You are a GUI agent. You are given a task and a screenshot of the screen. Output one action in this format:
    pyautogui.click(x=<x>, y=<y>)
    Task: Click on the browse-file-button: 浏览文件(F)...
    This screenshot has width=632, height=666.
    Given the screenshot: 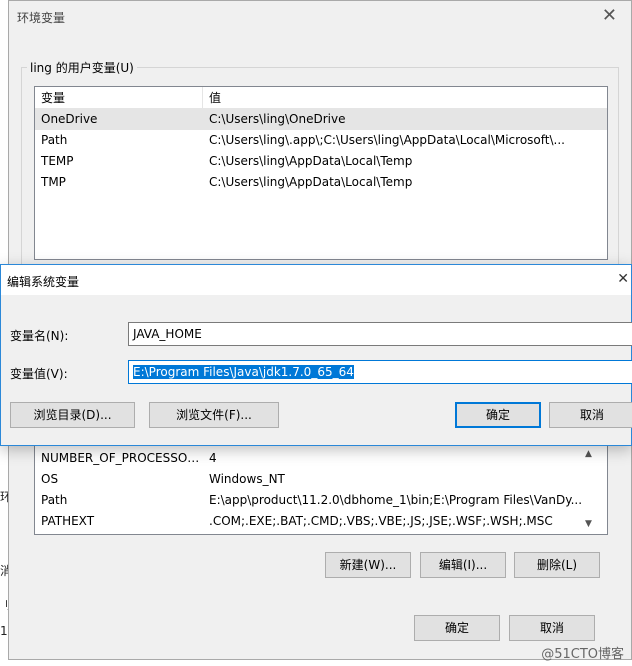 What is the action you would take?
    pyautogui.click(x=214, y=415)
    